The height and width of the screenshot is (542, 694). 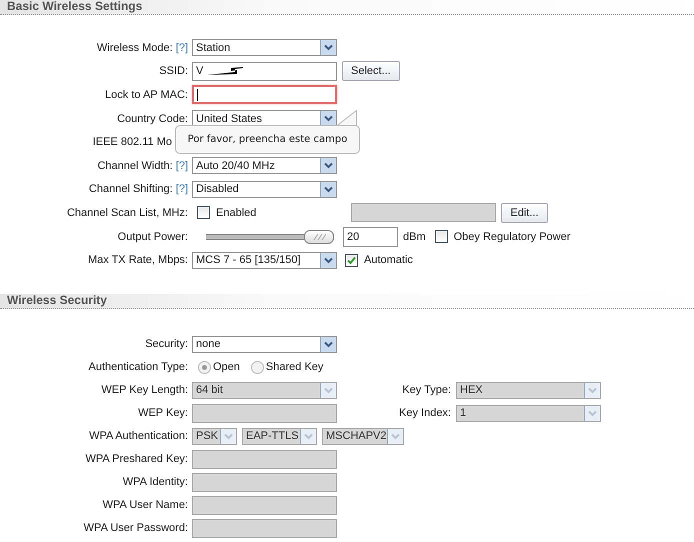 What do you see at coordinates (236, 212) in the screenshot?
I see `checkbox-label: Enabled` at bounding box center [236, 212].